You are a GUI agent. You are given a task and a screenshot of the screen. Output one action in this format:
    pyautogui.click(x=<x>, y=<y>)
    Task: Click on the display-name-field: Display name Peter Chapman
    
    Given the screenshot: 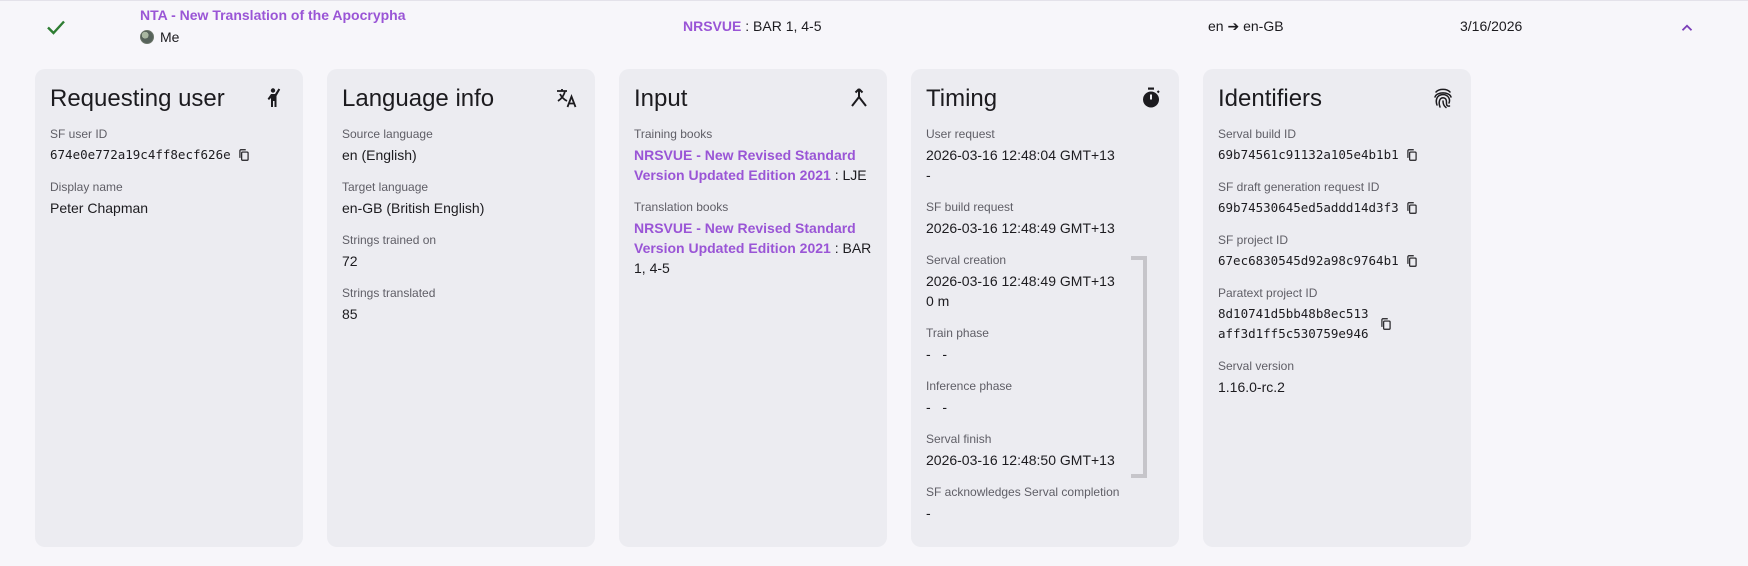 What is the action you would take?
    pyautogui.click(x=169, y=198)
    